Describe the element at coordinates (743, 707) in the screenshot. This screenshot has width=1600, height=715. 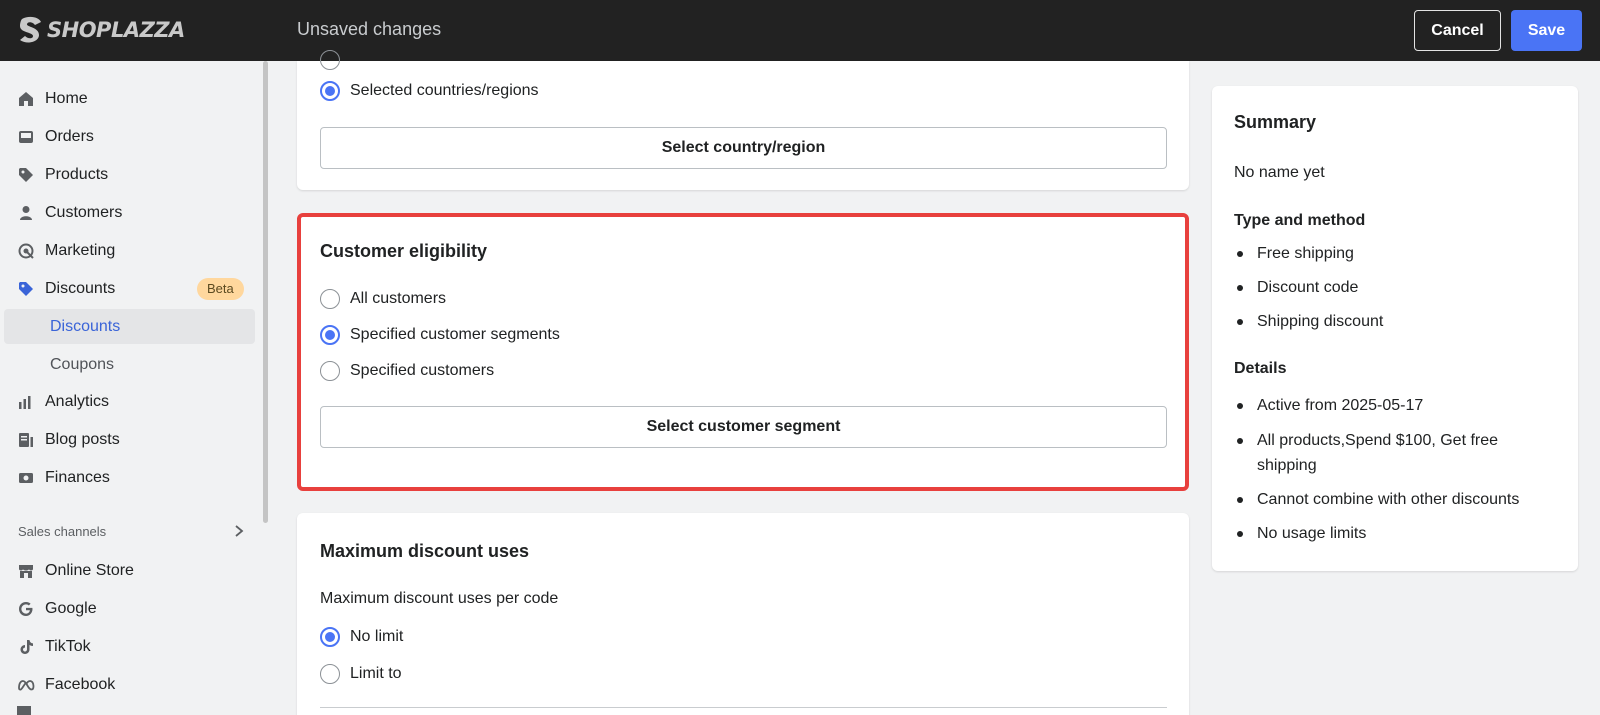
I see `divider` at that location.